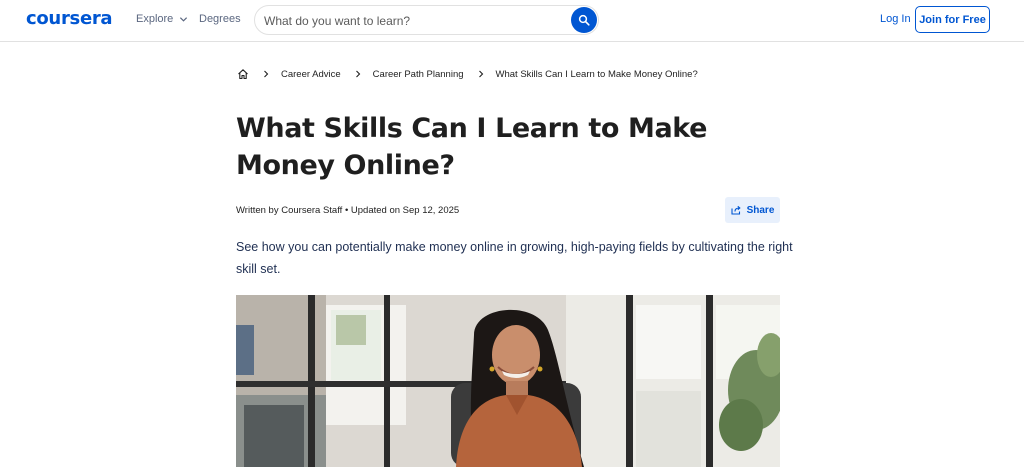 This screenshot has width=1024, height=467. I want to click on search-icon, so click(584, 20).